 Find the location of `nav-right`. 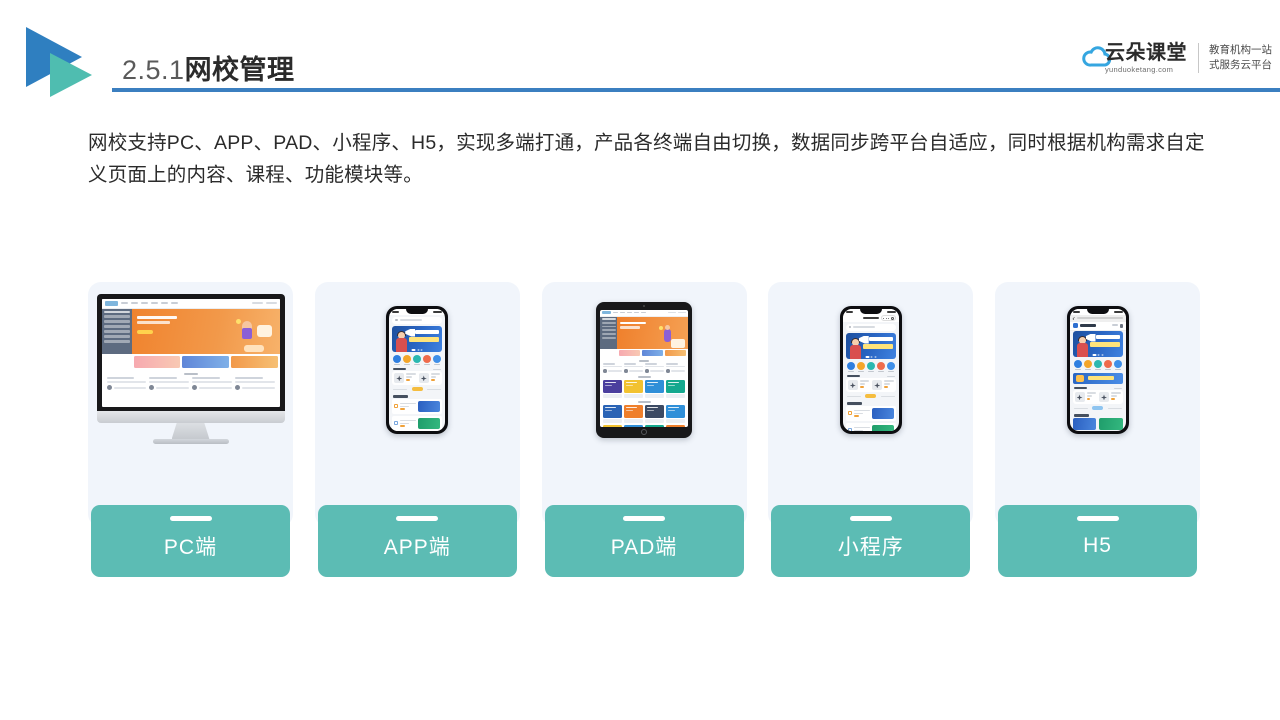

nav-right is located at coordinates (677, 312).